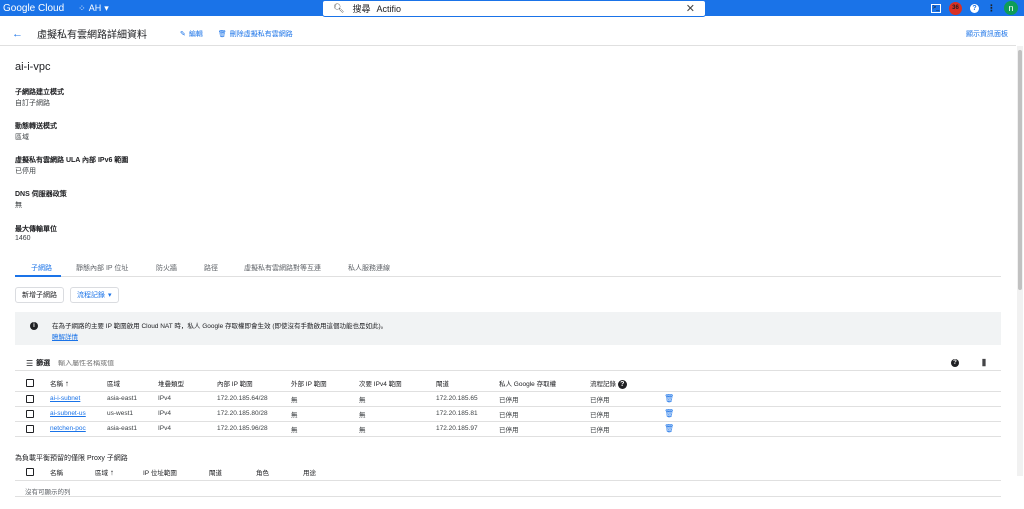 The height and width of the screenshot is (509, 1024). What do you see at coordinates (369, 268) in the screenshot?
I see `tab-private-service-connection: 私人服務連線` at bounding box center [369, 268].